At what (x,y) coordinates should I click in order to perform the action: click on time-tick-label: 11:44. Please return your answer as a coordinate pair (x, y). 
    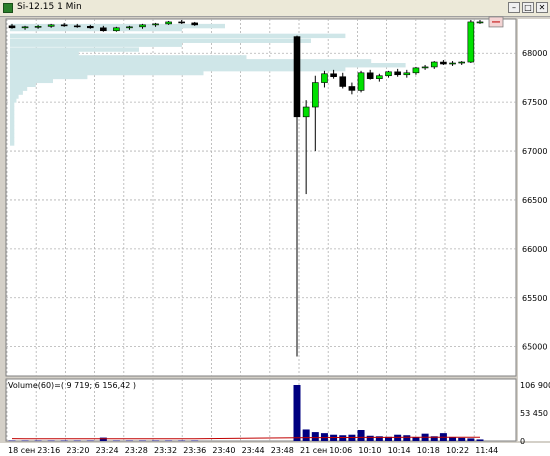
    Looking at the image, I should click on (486, 450).